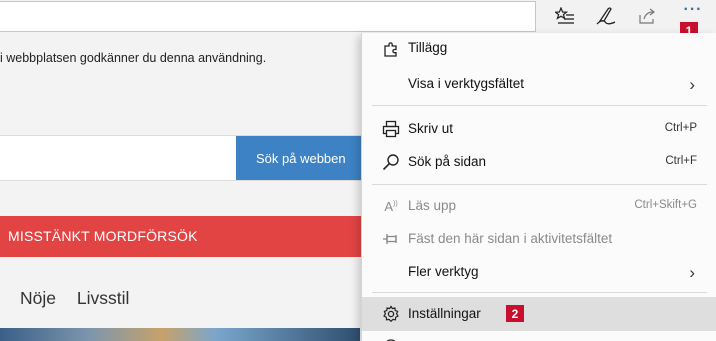 The image size is (716, 341). I want to click on menu-item-read-aloud: A)) Läs upp Ctrl+Skift+G, so click(539, 206).